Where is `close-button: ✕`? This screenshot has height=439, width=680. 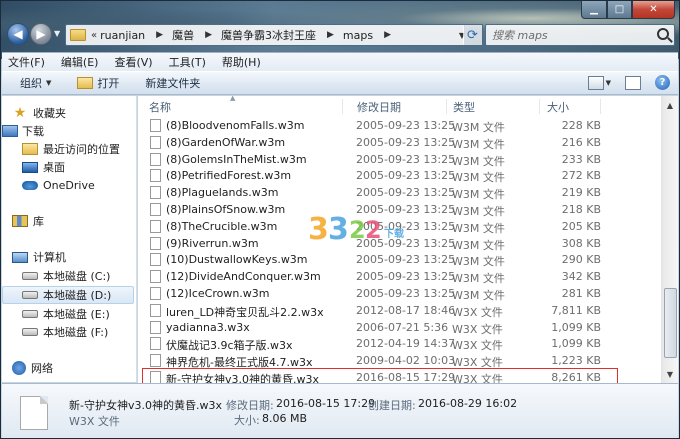 close-button: ✕ is located at coordinates (653, 10).